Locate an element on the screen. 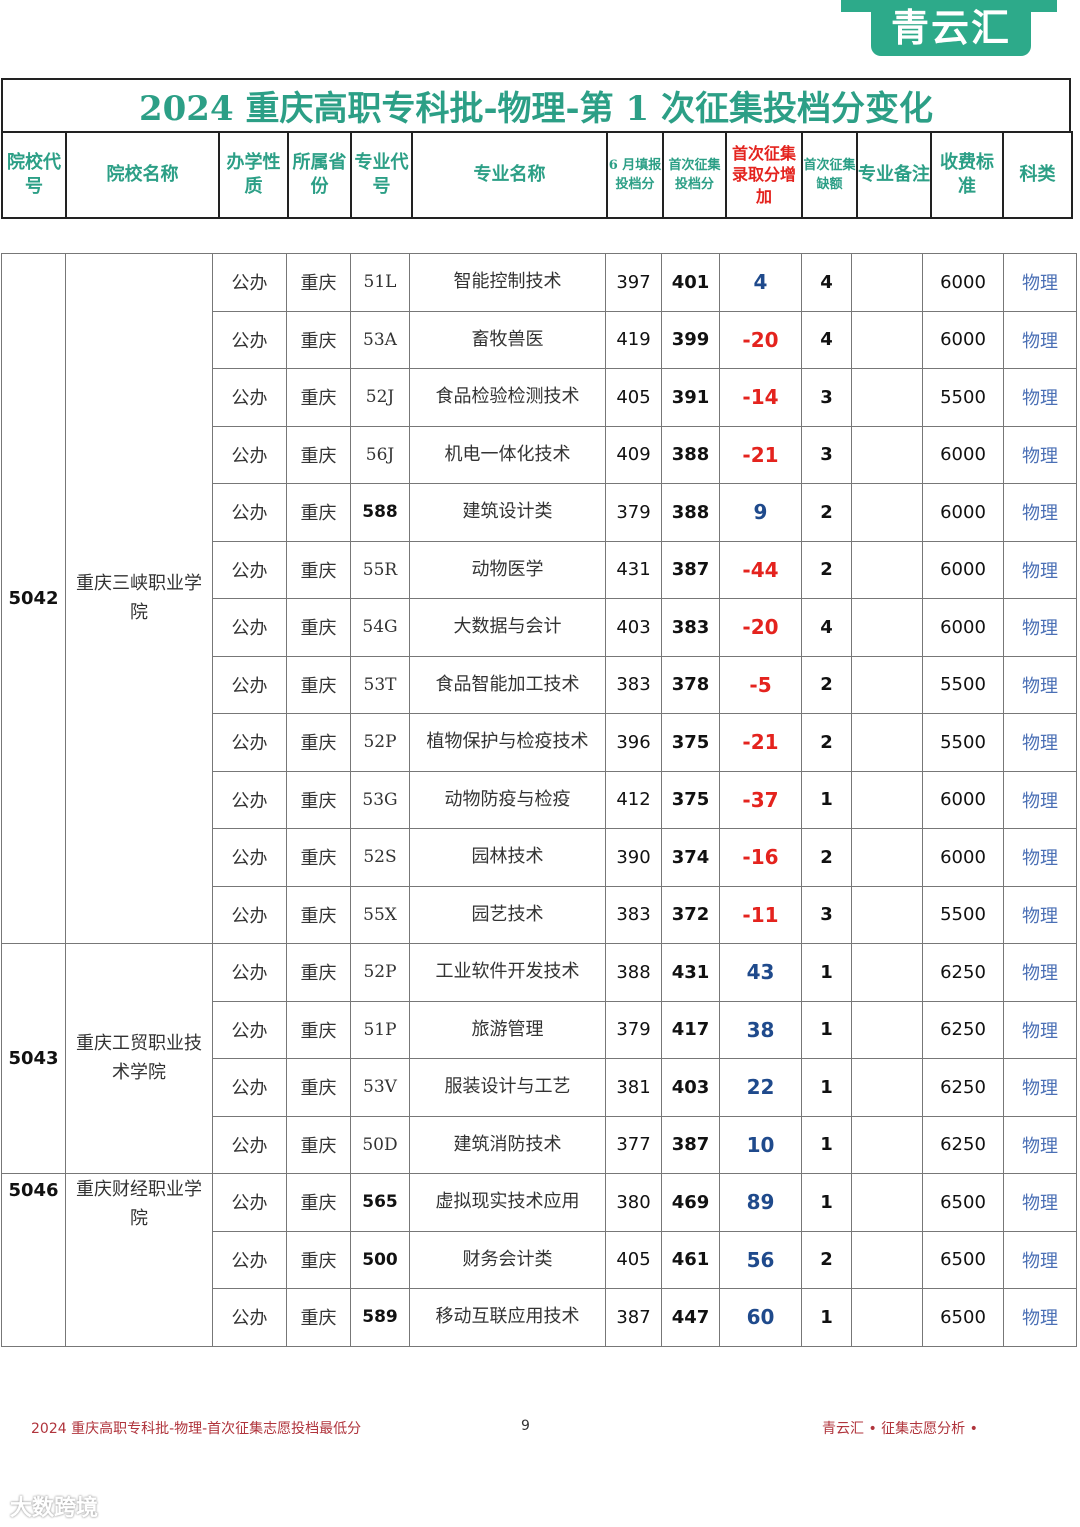  major-code-cell: 589 is located at coordinates (380, 1317).